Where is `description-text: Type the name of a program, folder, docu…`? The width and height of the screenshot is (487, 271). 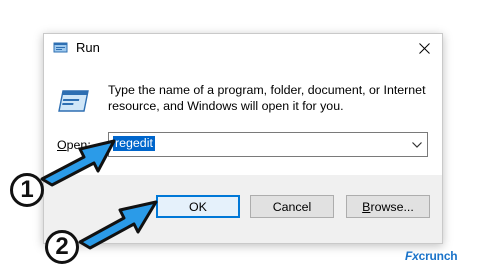
description-text: Type the name of a program, folder, docu… is located at coordinates (267, 98).